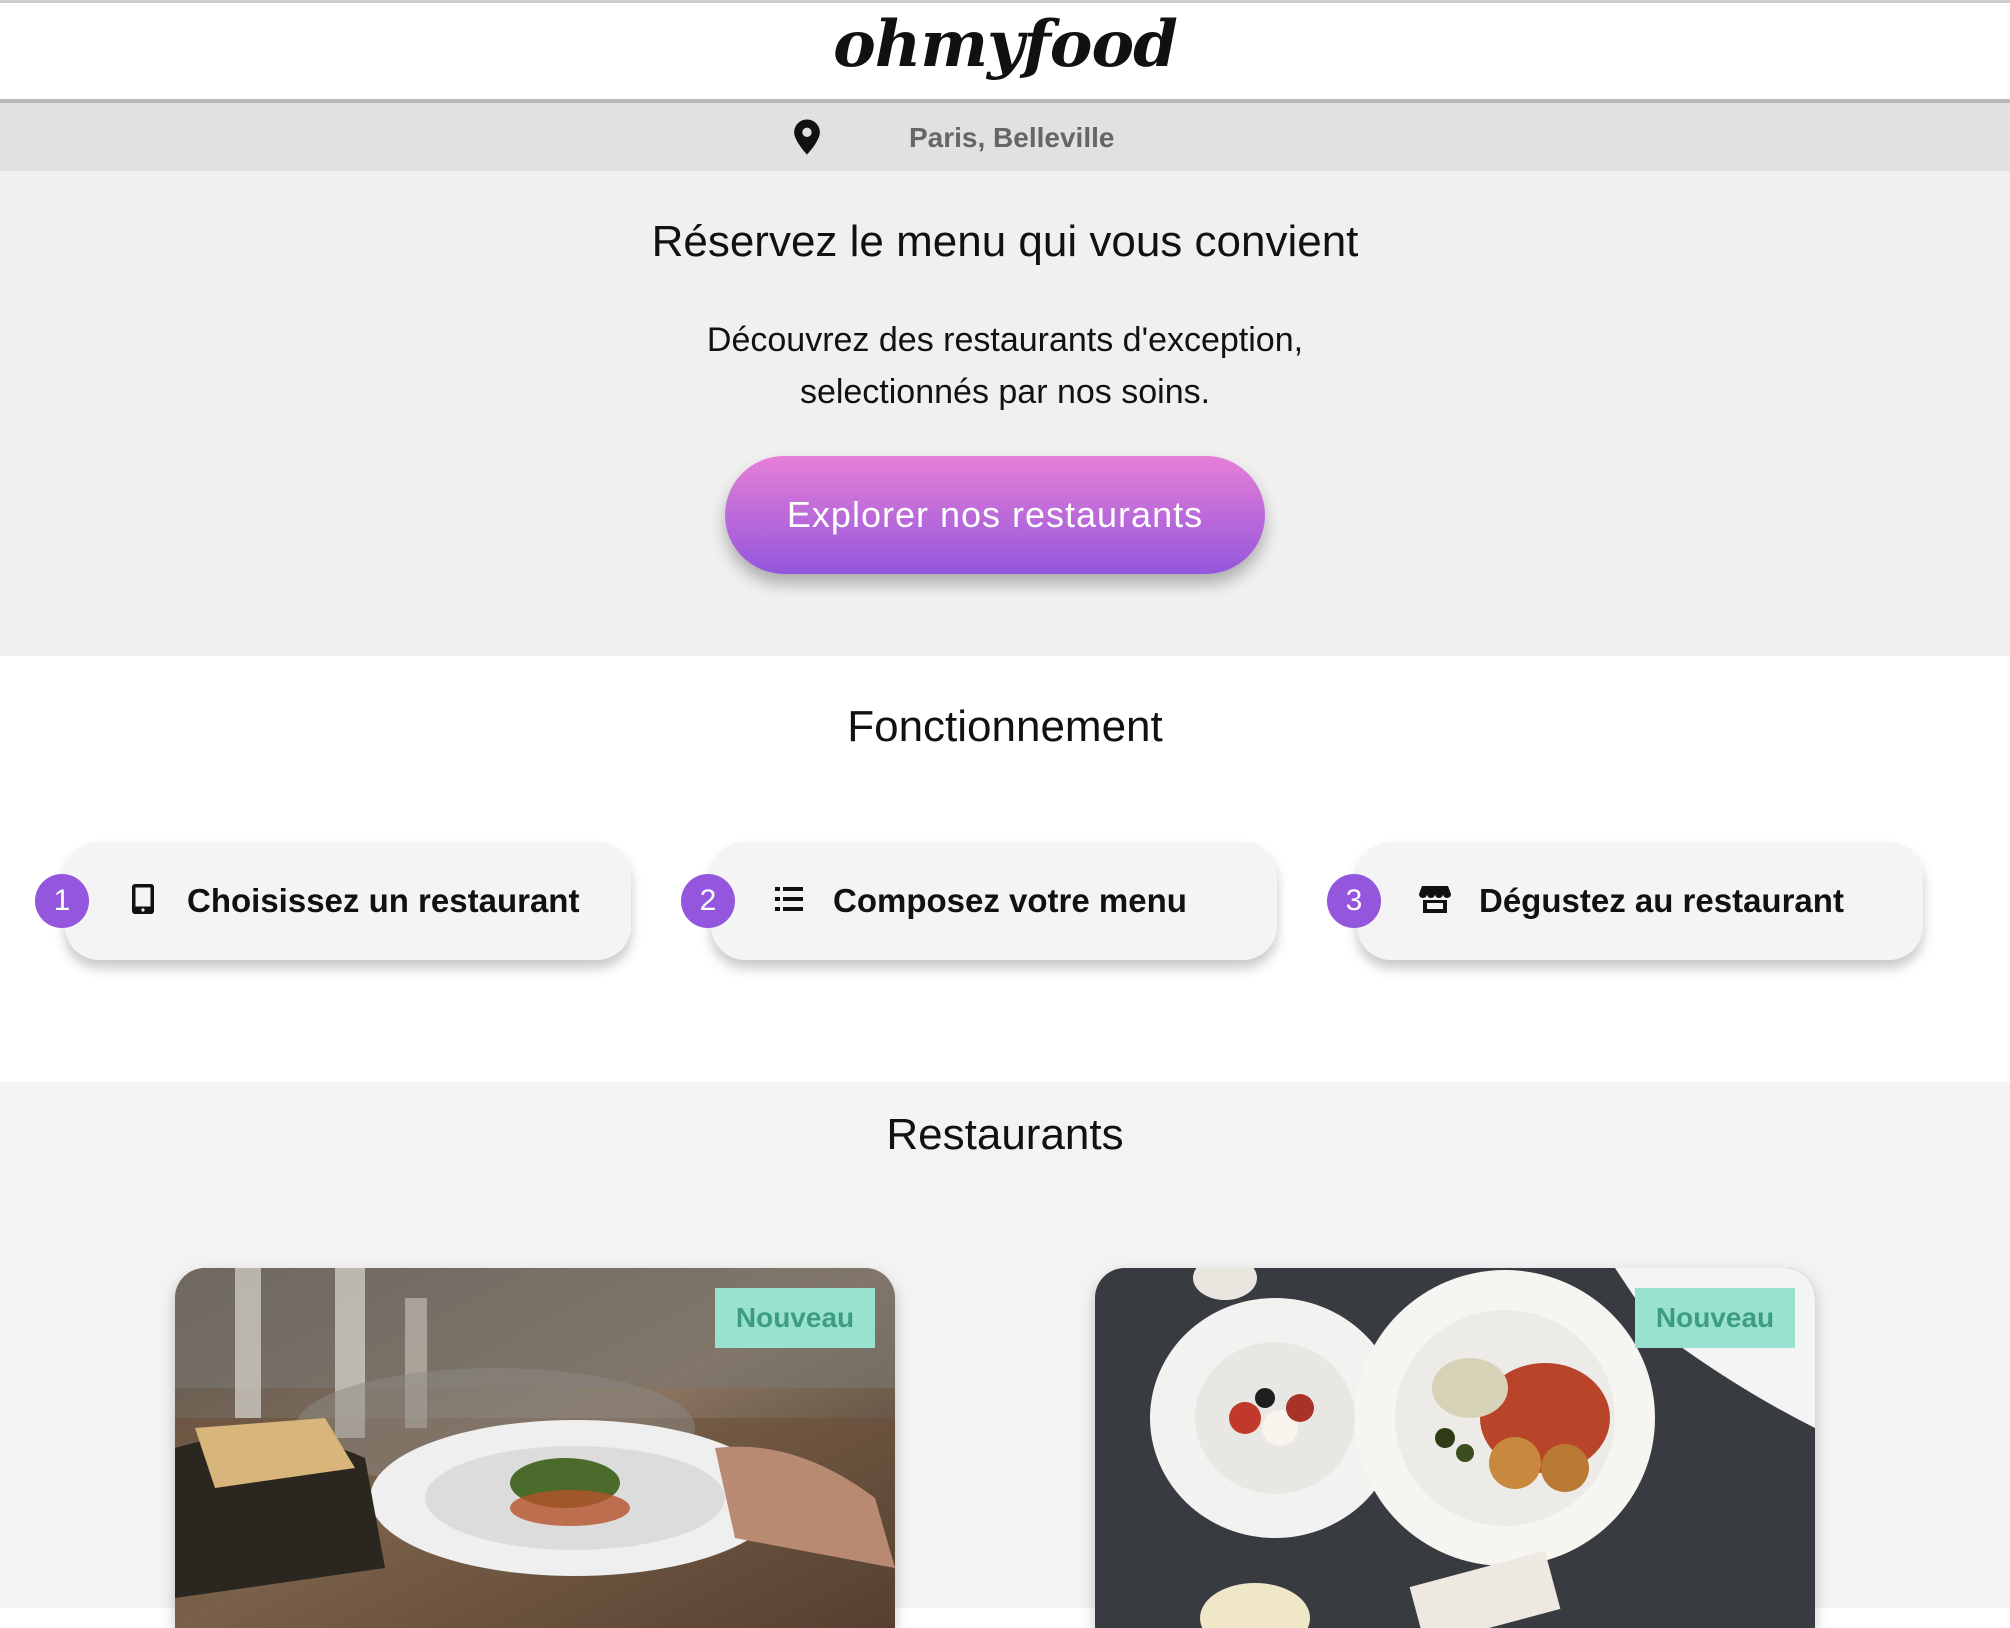 The height and width of the screenshot is (1628, 2010). What do you see at coordinates (1010, 900) in the screenshot?
I see `step-label: Composez votre menu` at bounding box center [1010, 900].